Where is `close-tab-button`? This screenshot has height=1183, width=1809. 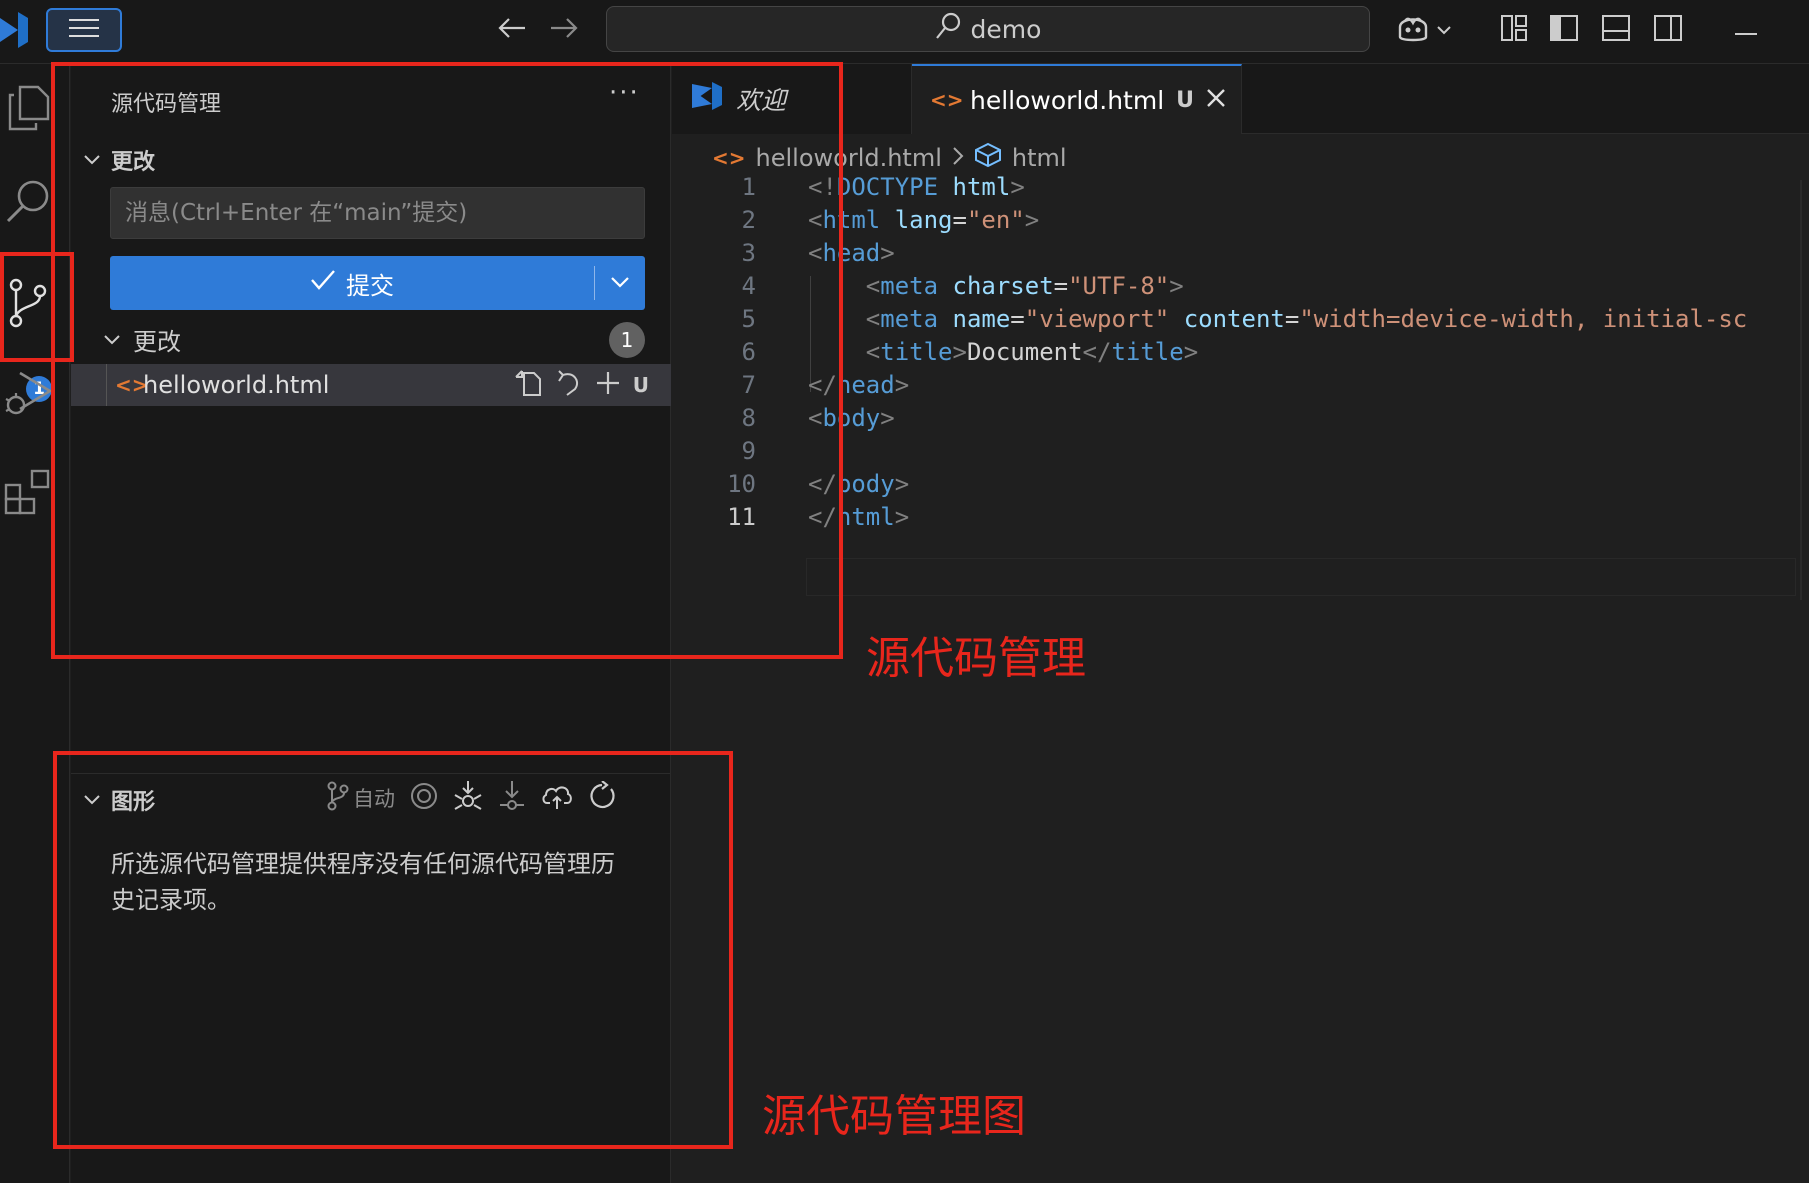
close-tab-button is located at coordinates (1216, 100).